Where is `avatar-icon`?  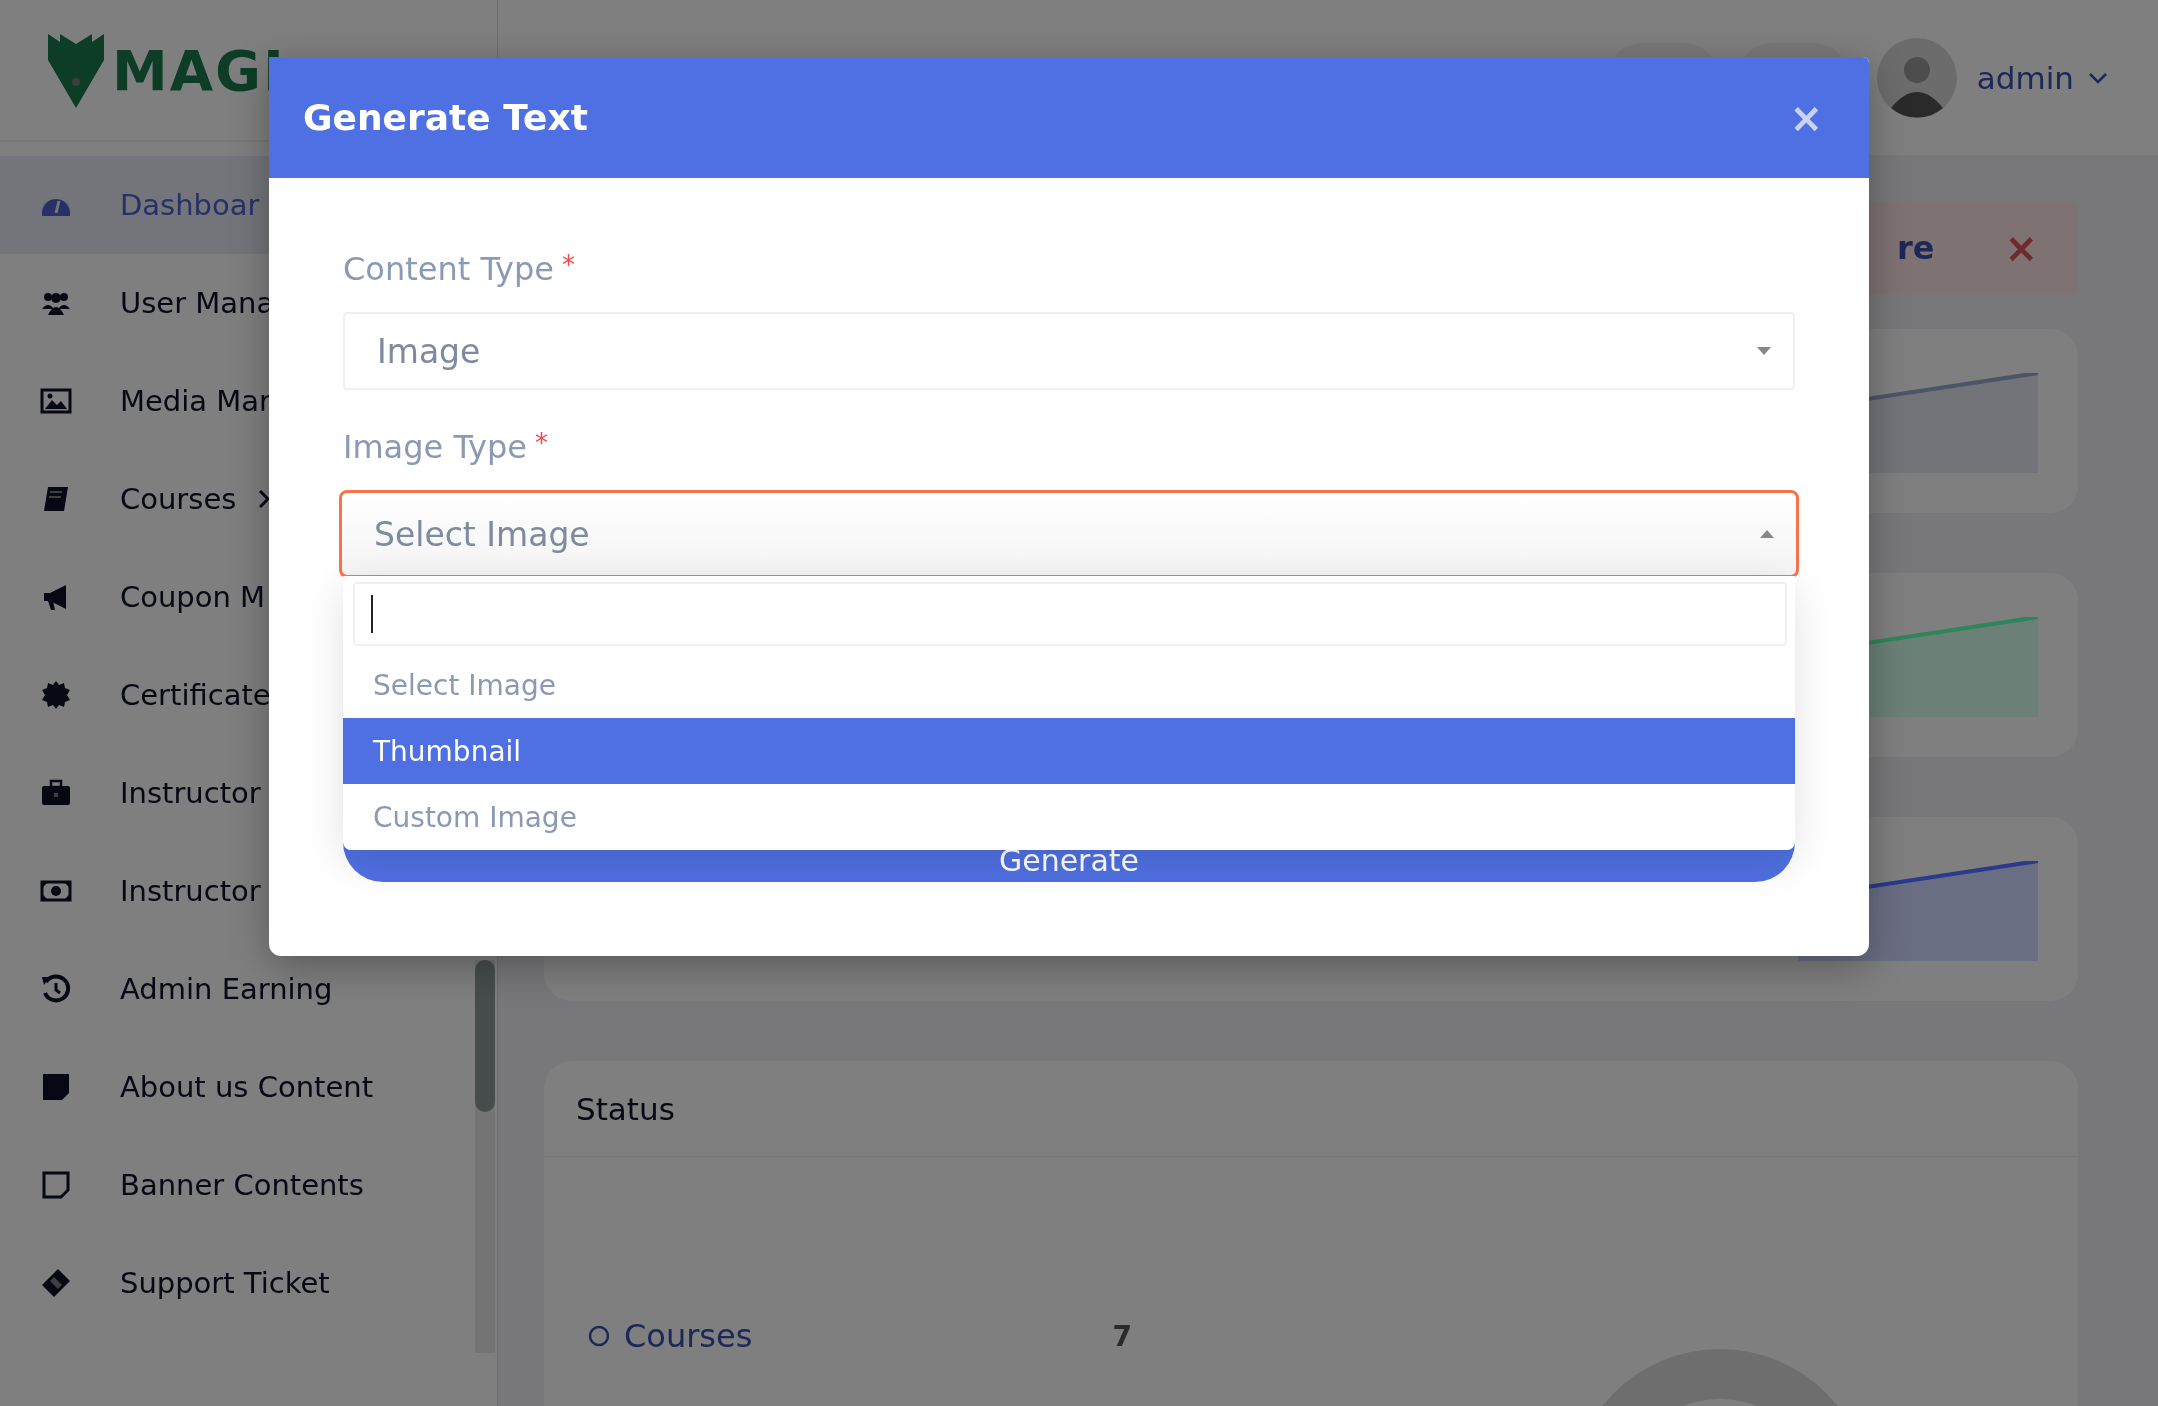
avatar-icon is located at coordinates (1916, 77).